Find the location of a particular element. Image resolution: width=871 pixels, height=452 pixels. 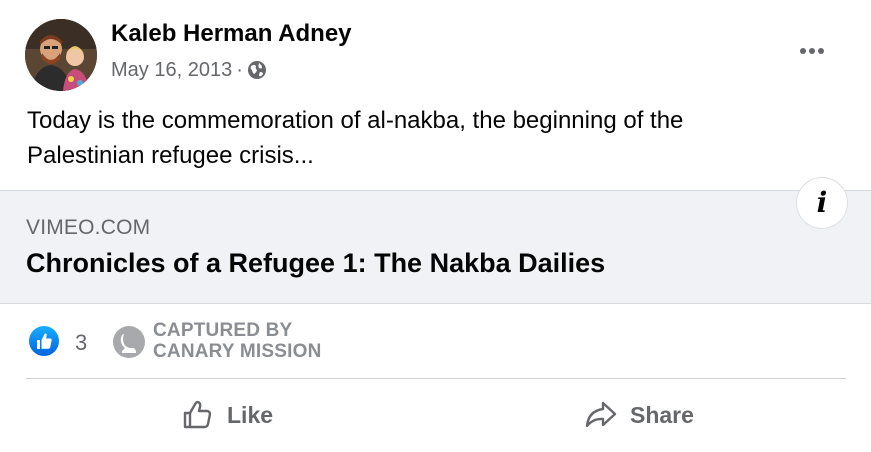

like-reaction-icon is located at coordinates (44, 341).